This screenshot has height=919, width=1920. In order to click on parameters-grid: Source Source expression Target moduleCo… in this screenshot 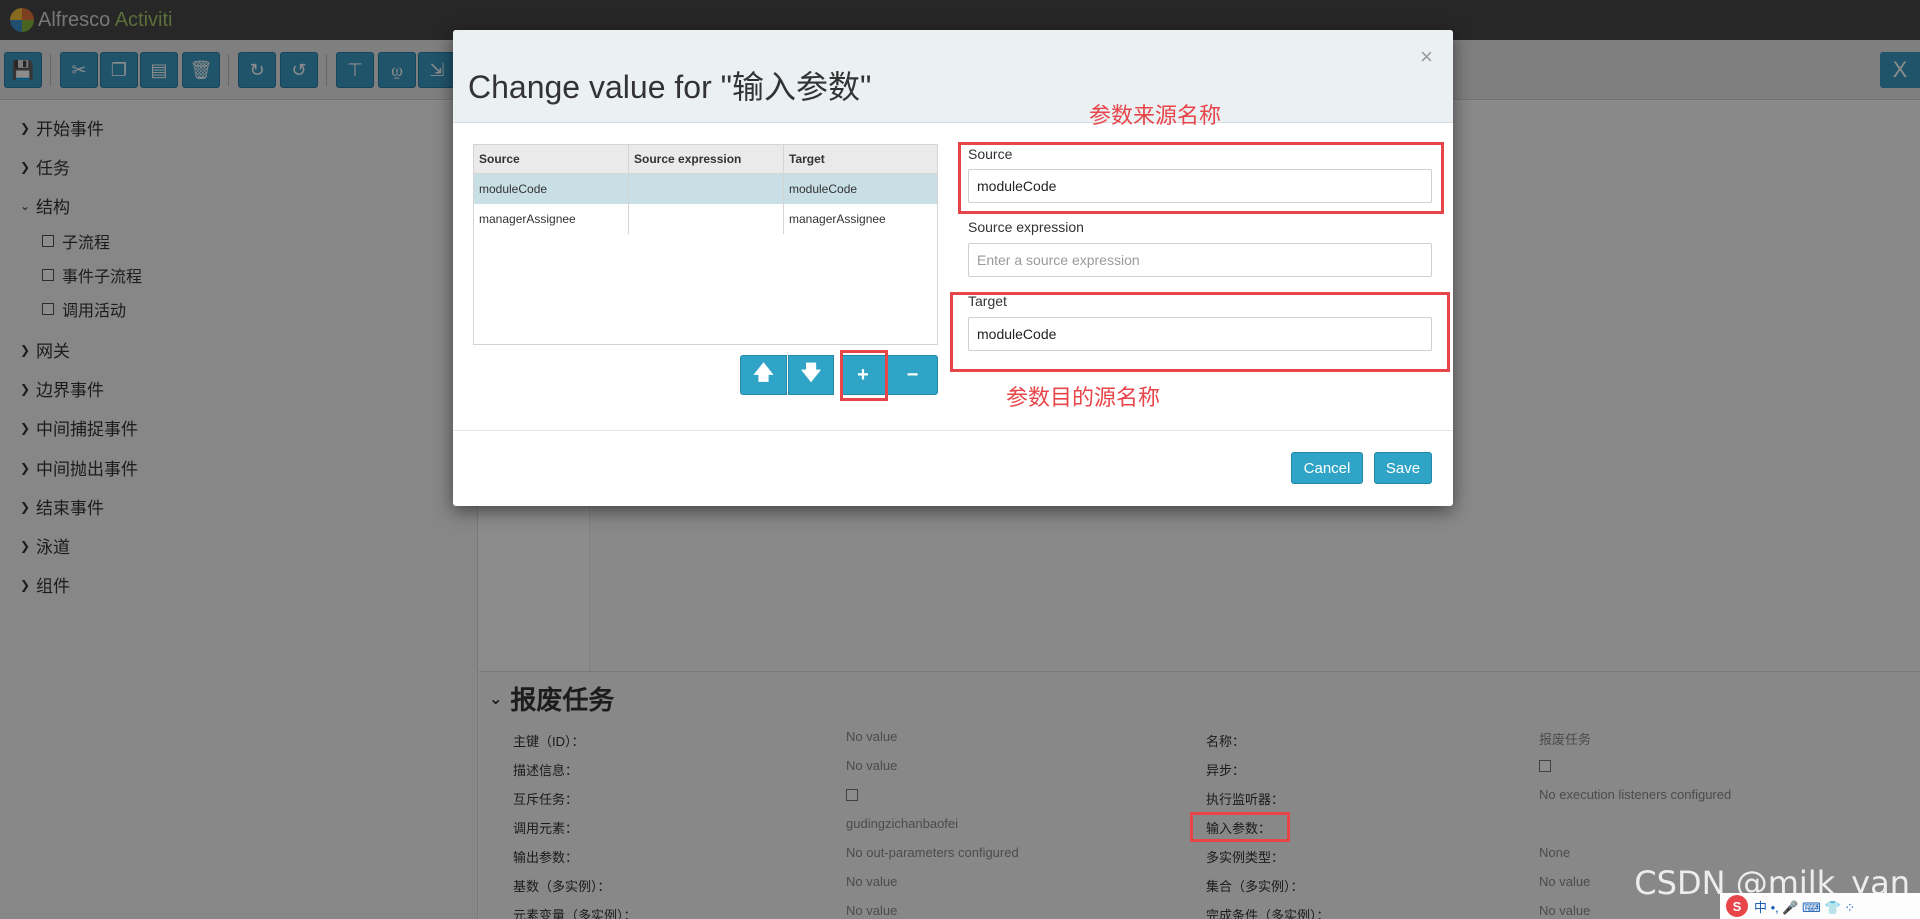, I will do `click(705, 244)`.